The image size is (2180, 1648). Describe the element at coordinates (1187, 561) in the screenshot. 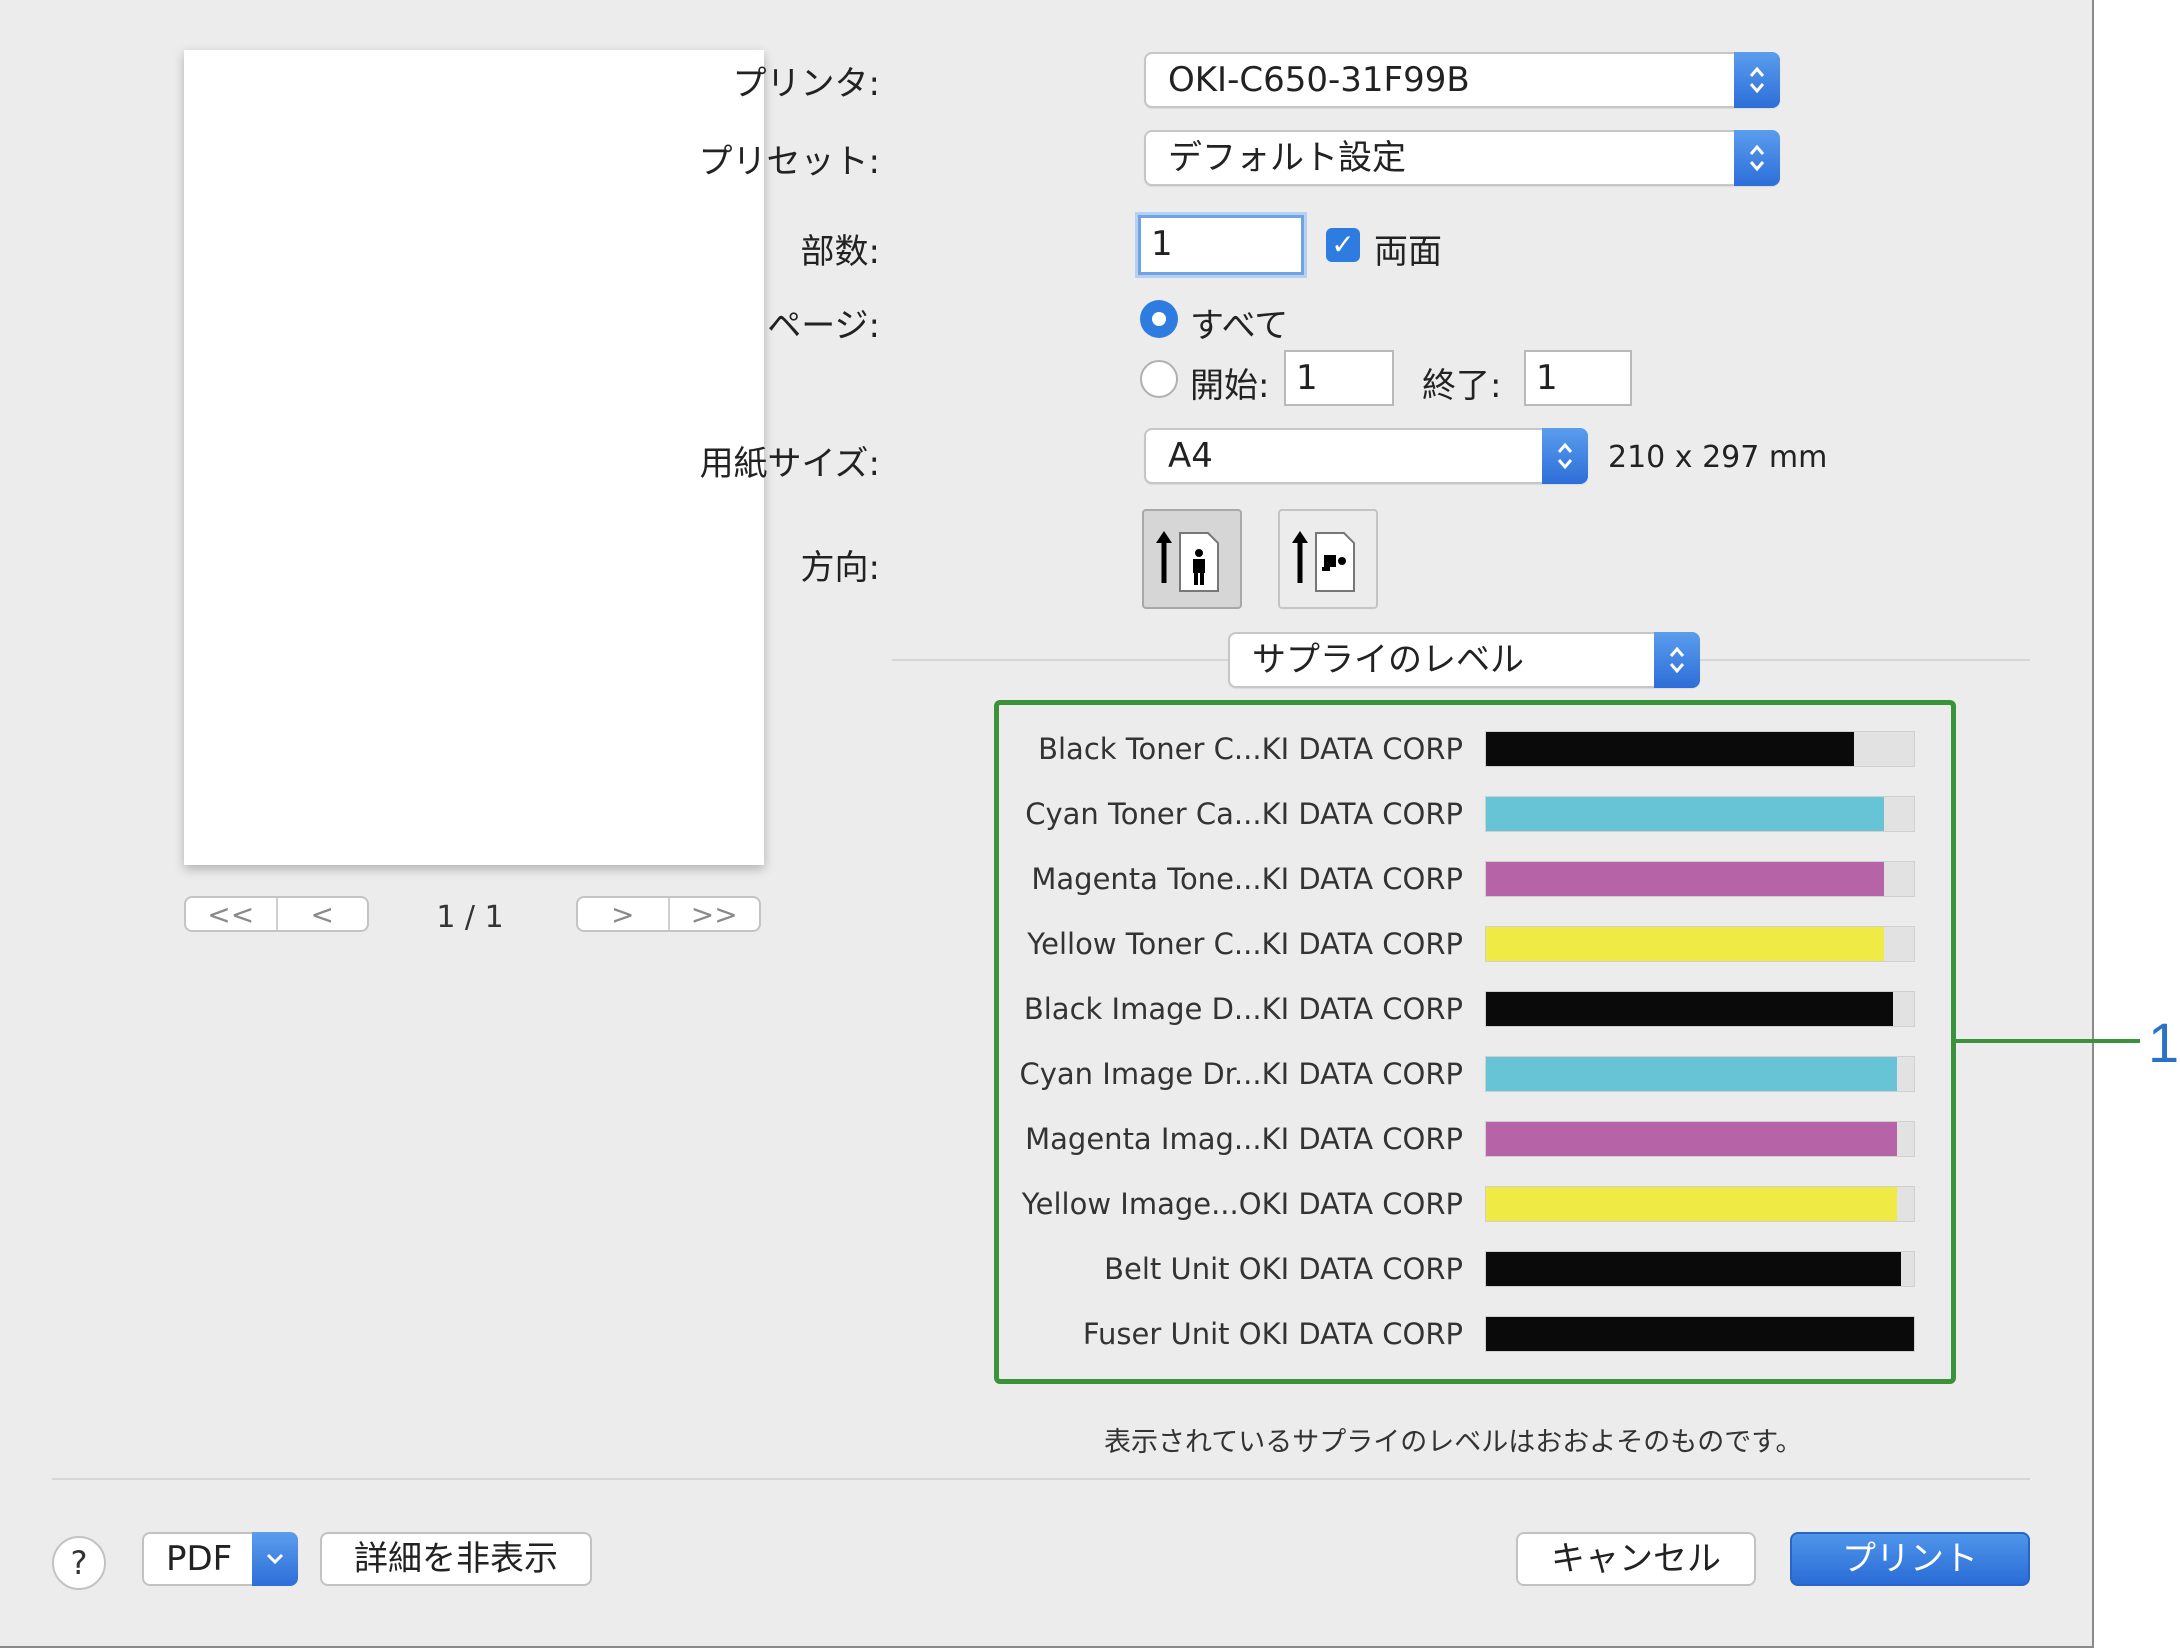

I see `portrait-icon` at that location.